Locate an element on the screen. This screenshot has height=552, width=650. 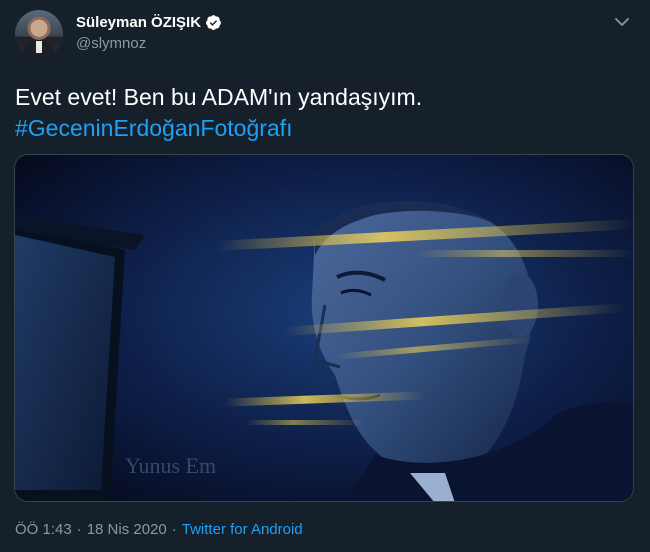
tweet-source-link: Twitter for Android is located at coordinates (242, 529).